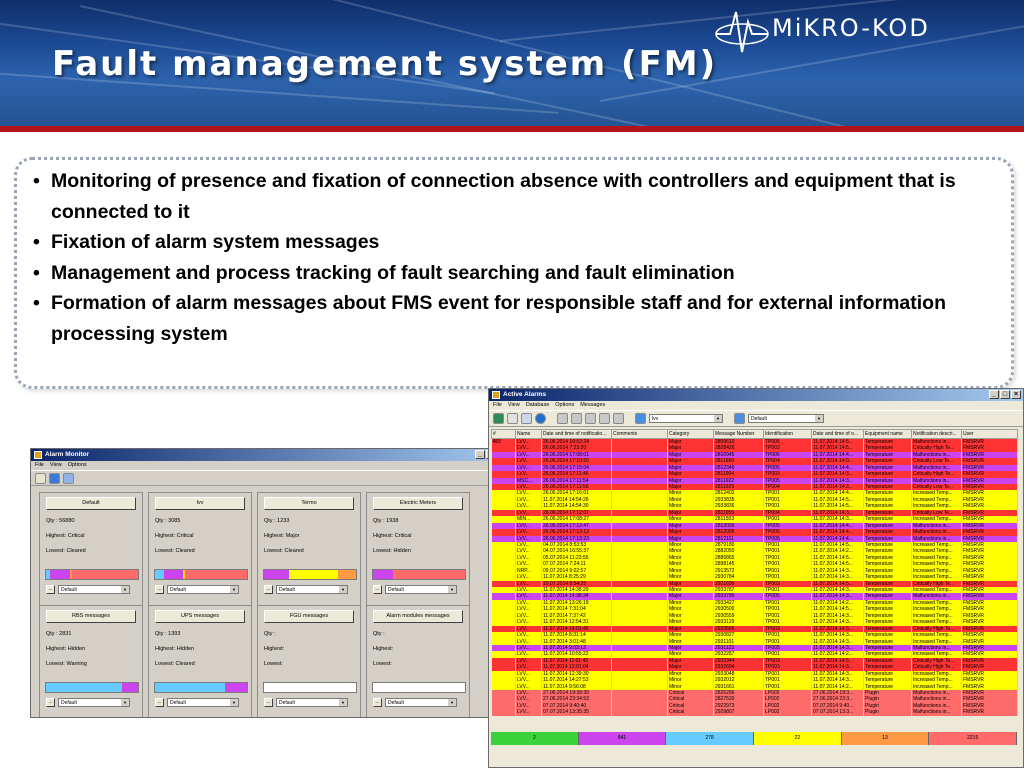 This screenshot has height=768, width=1024. I want to click on column-header: Category, so click(690, 434).